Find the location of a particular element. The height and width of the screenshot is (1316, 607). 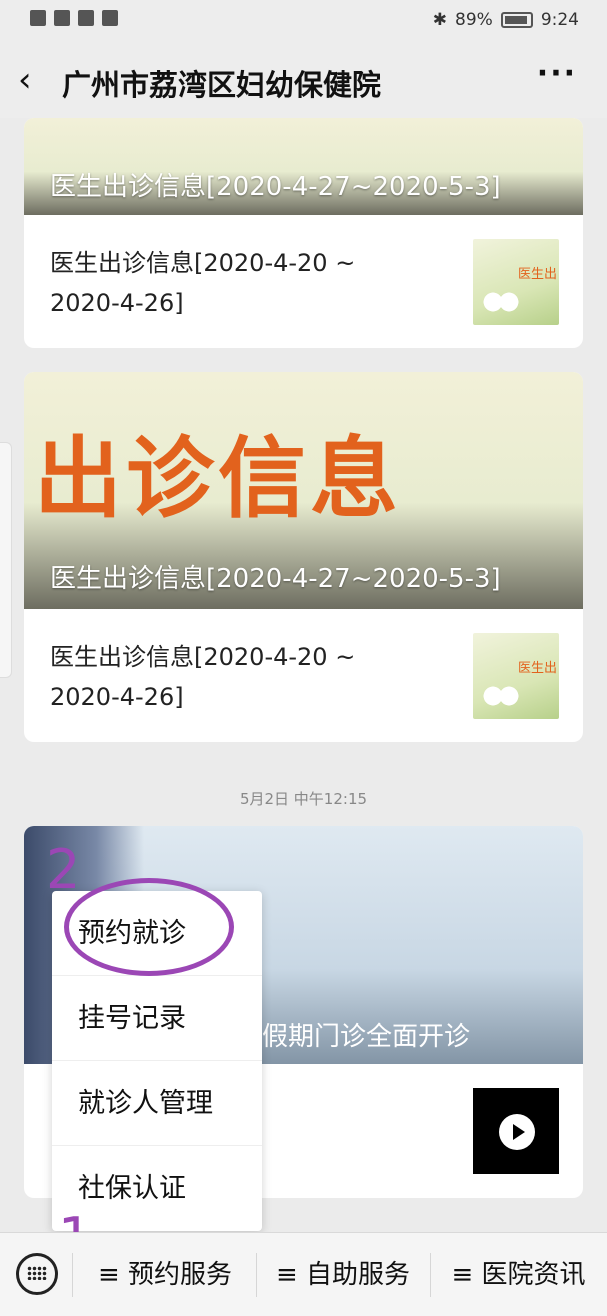

back-icon: ‹ is located at coordinates (25, 80).